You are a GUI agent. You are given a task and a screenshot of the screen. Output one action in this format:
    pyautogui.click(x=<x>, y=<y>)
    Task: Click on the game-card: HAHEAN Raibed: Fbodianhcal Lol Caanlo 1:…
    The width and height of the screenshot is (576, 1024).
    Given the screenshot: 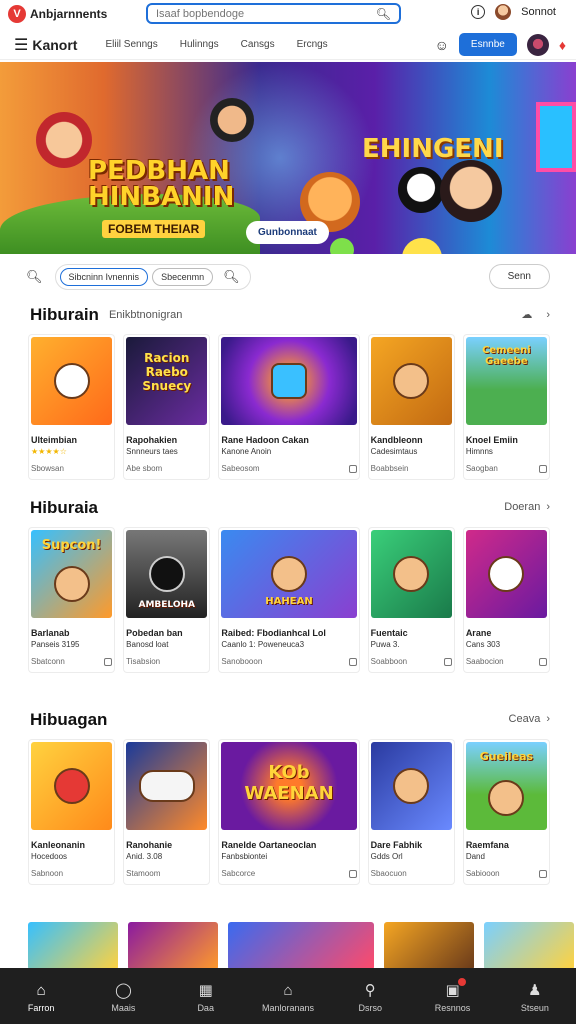 What is the action you would take?
    pyautogui.click(x=289, y=600)
    